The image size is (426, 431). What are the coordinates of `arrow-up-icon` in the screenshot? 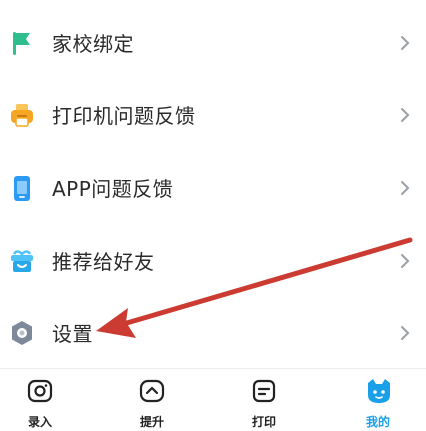 It's located at (152, 391).